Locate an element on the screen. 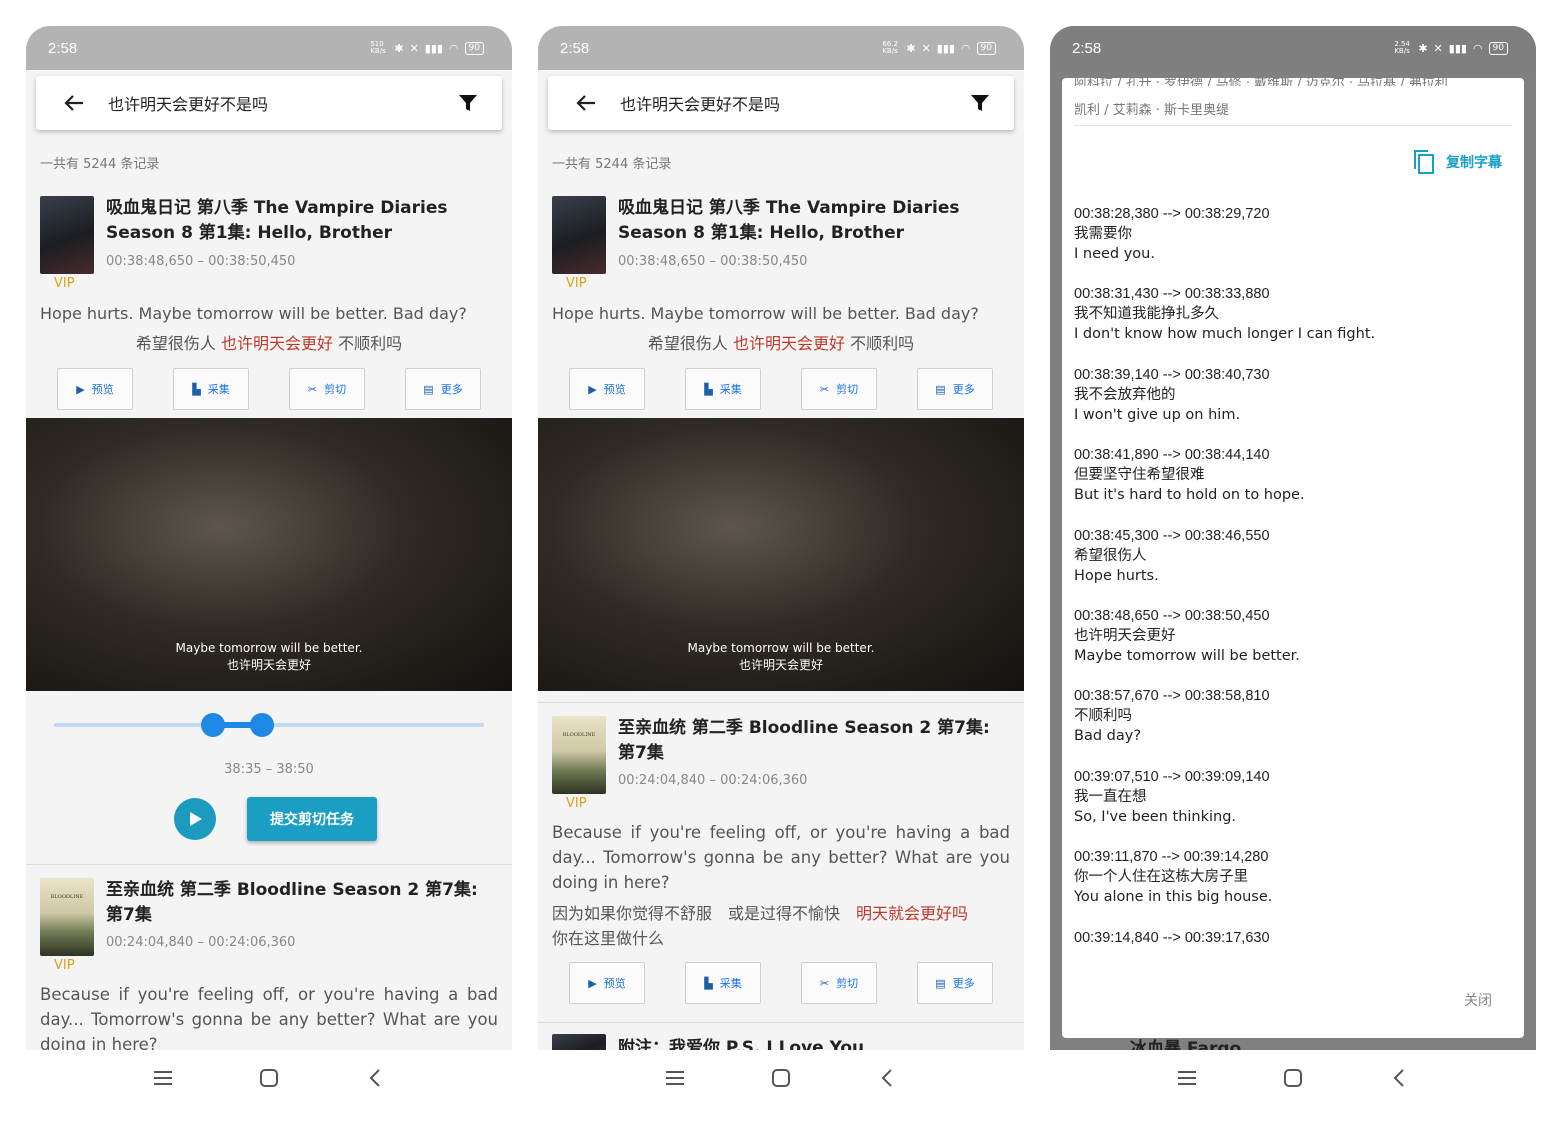 This screenshot has height=1132, width=1562. zh-highlight: 也许明天会更好 is located at coordinates (788, 343).